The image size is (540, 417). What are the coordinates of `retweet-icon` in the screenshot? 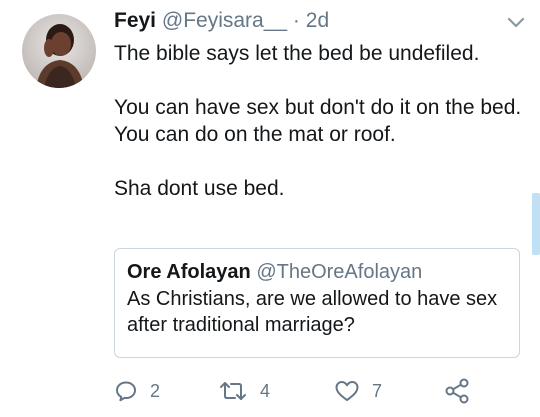 It's located at (233, 391).